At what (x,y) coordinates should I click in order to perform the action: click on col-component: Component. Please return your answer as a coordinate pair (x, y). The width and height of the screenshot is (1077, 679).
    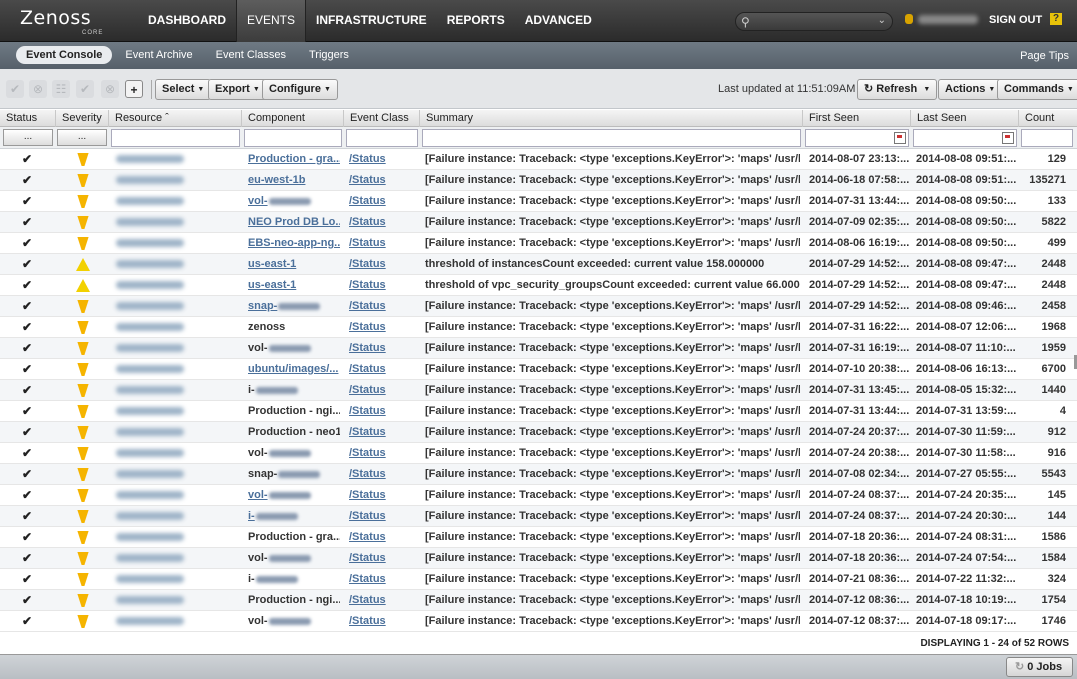
    Looking at the image, I should click on (293, 118).